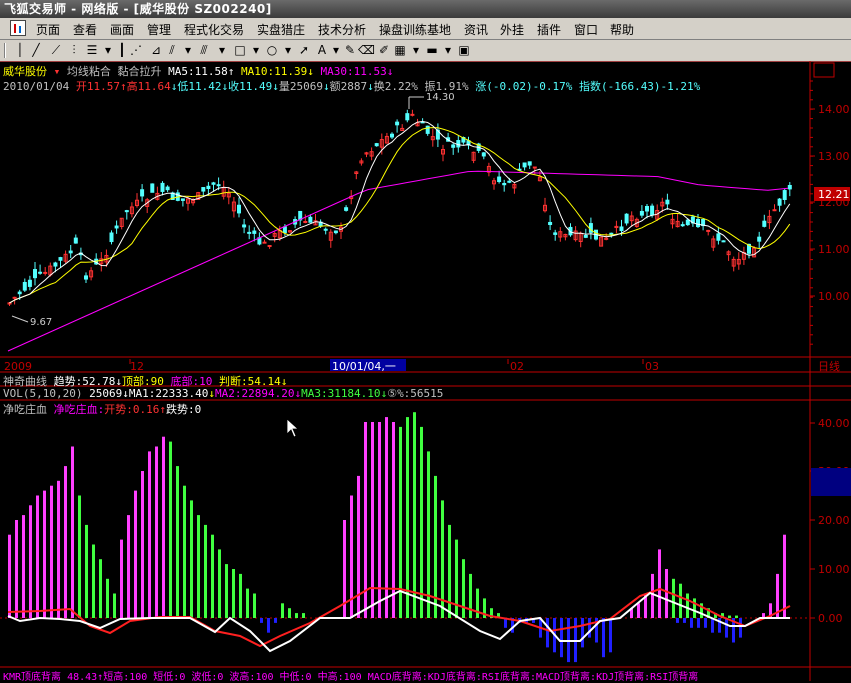 The image size is (851, 683). What do you see at coordinates (415, 29) in the screenshot?
I see `menu-training: 操盘训练基地` at bounding box center [415, 29].